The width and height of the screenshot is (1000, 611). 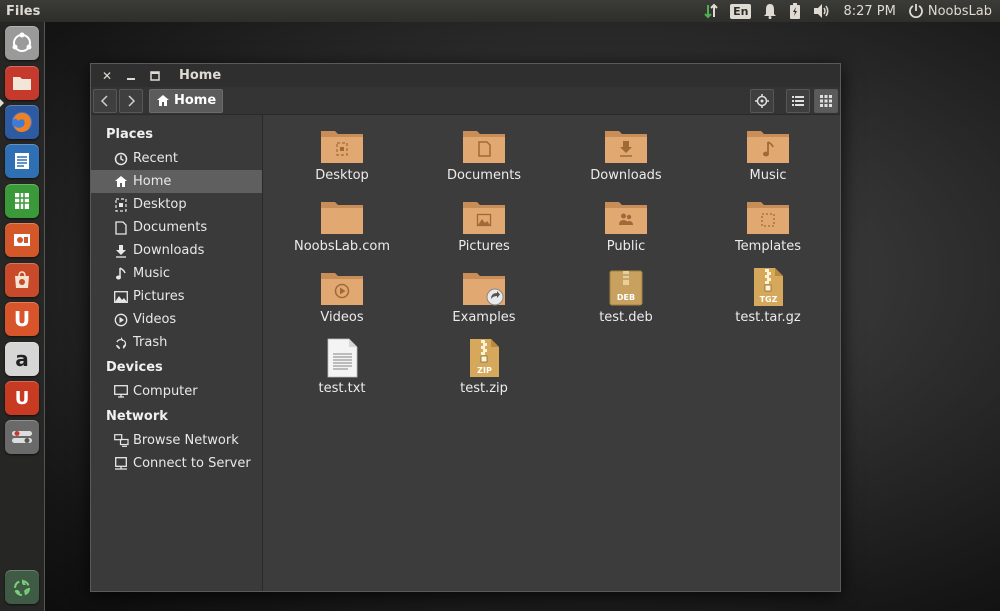 What do you see at coordinates (342, 388) in the screenshot?
I see `file-label: test.txt` at bounding box center [342, 388].